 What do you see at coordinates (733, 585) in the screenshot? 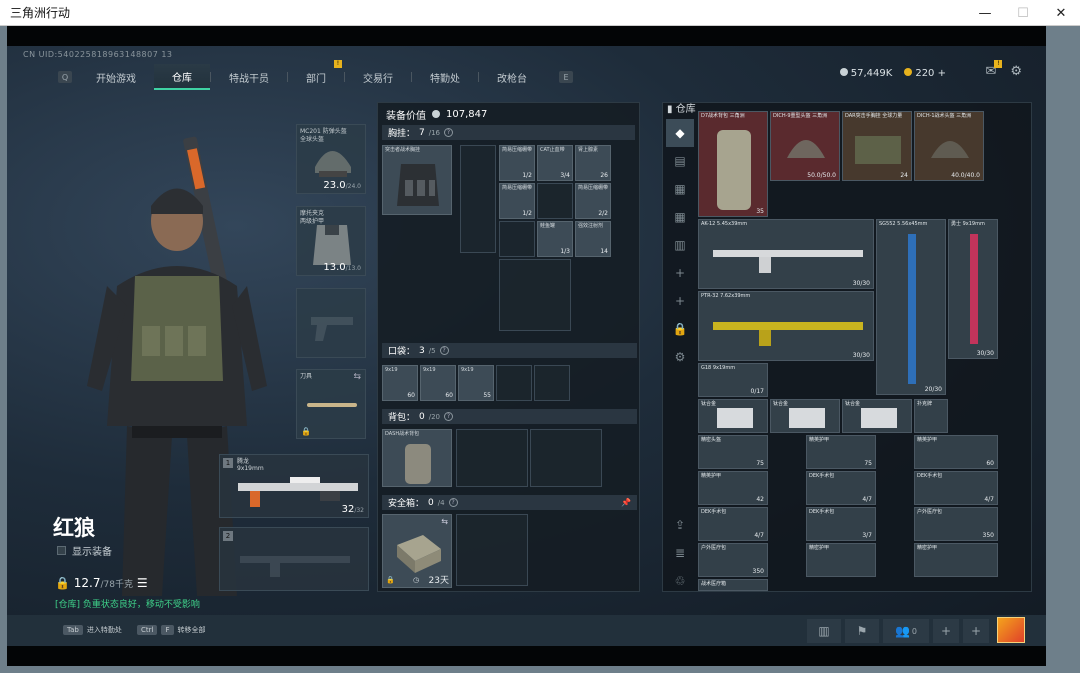
I see `warehouse-item: 战术医疗箱` at bounding box center [733, 585].